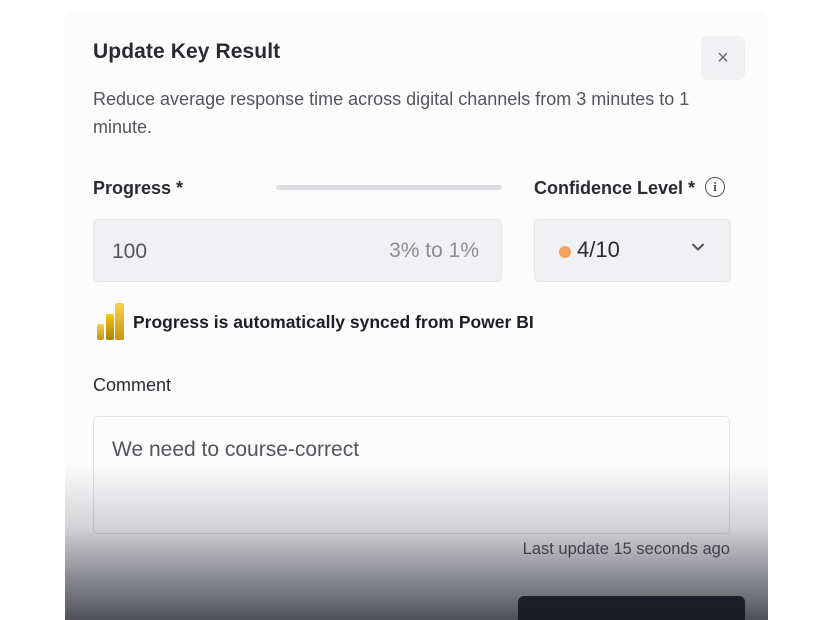  I want to click on progress-input: 100 3% to 1%, so click(297, 250).